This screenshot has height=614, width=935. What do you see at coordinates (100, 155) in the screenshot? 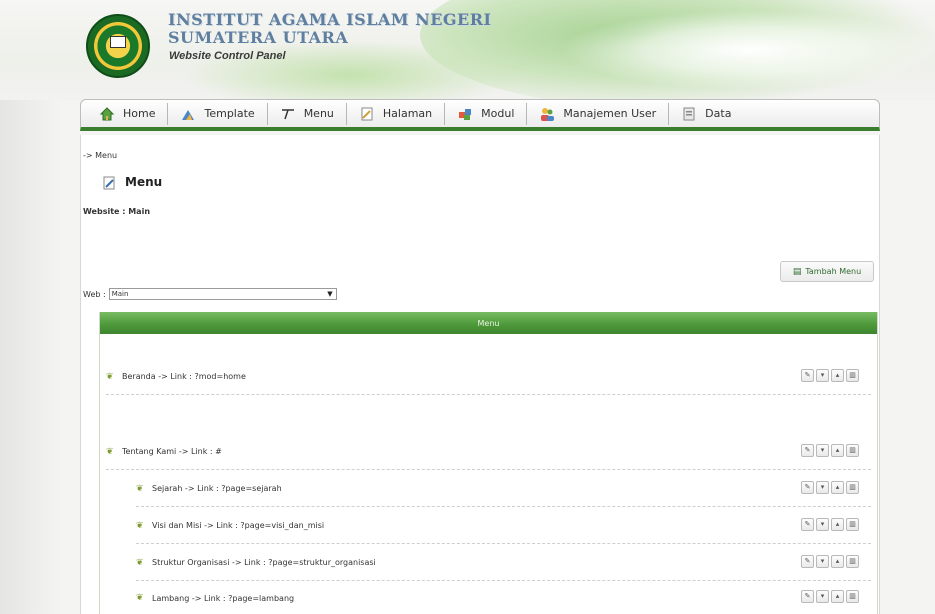
I see `breadcrumb: -> Menu` at bounding box center [100, 155].